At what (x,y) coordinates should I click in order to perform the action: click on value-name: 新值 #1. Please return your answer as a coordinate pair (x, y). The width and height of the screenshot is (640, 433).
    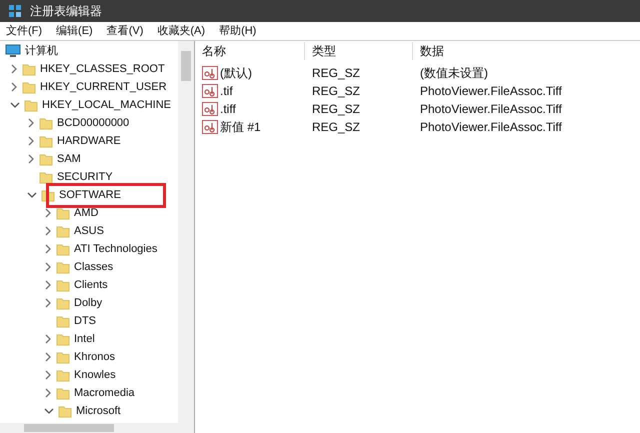
    Looking at the image, I should click on (240, 127).